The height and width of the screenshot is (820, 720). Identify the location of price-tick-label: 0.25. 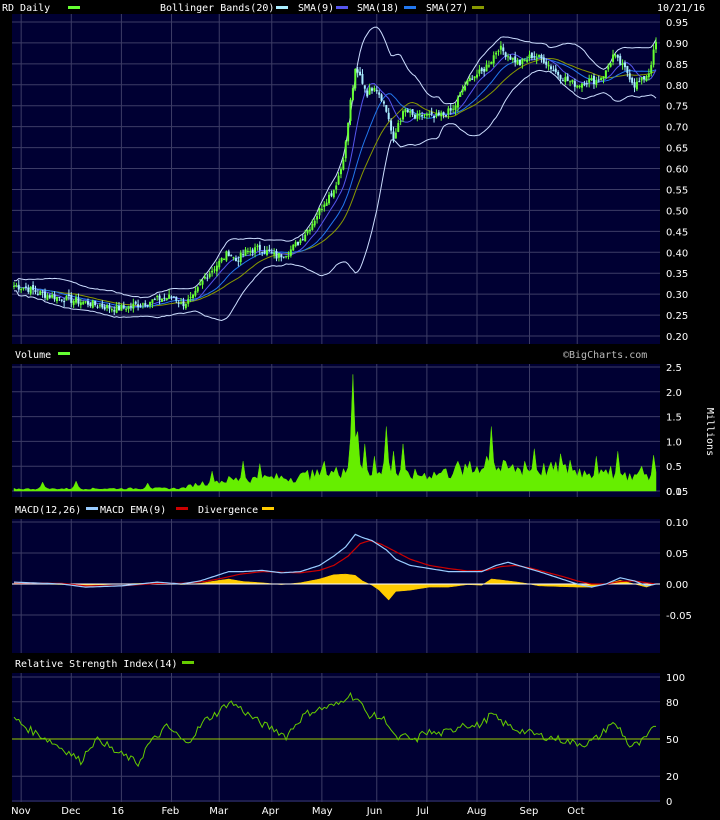
(677, 316).